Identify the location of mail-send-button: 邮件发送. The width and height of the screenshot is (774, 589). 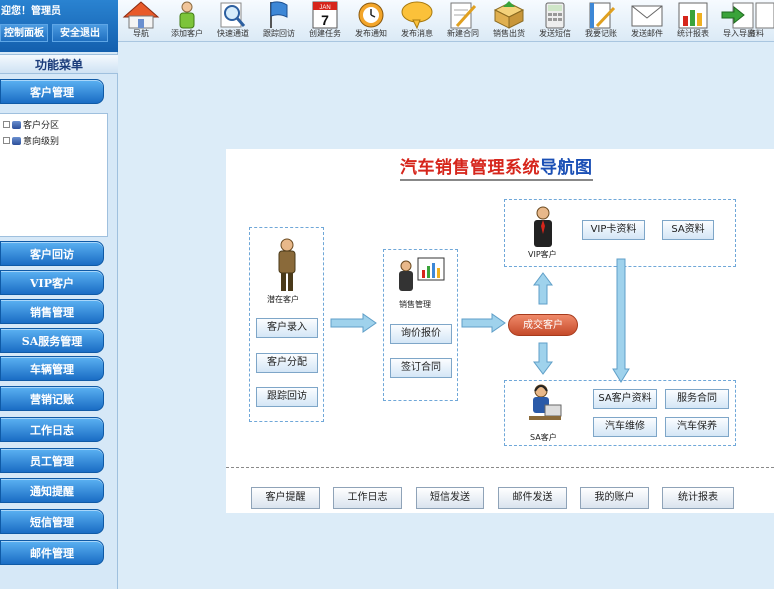
(532, 498).